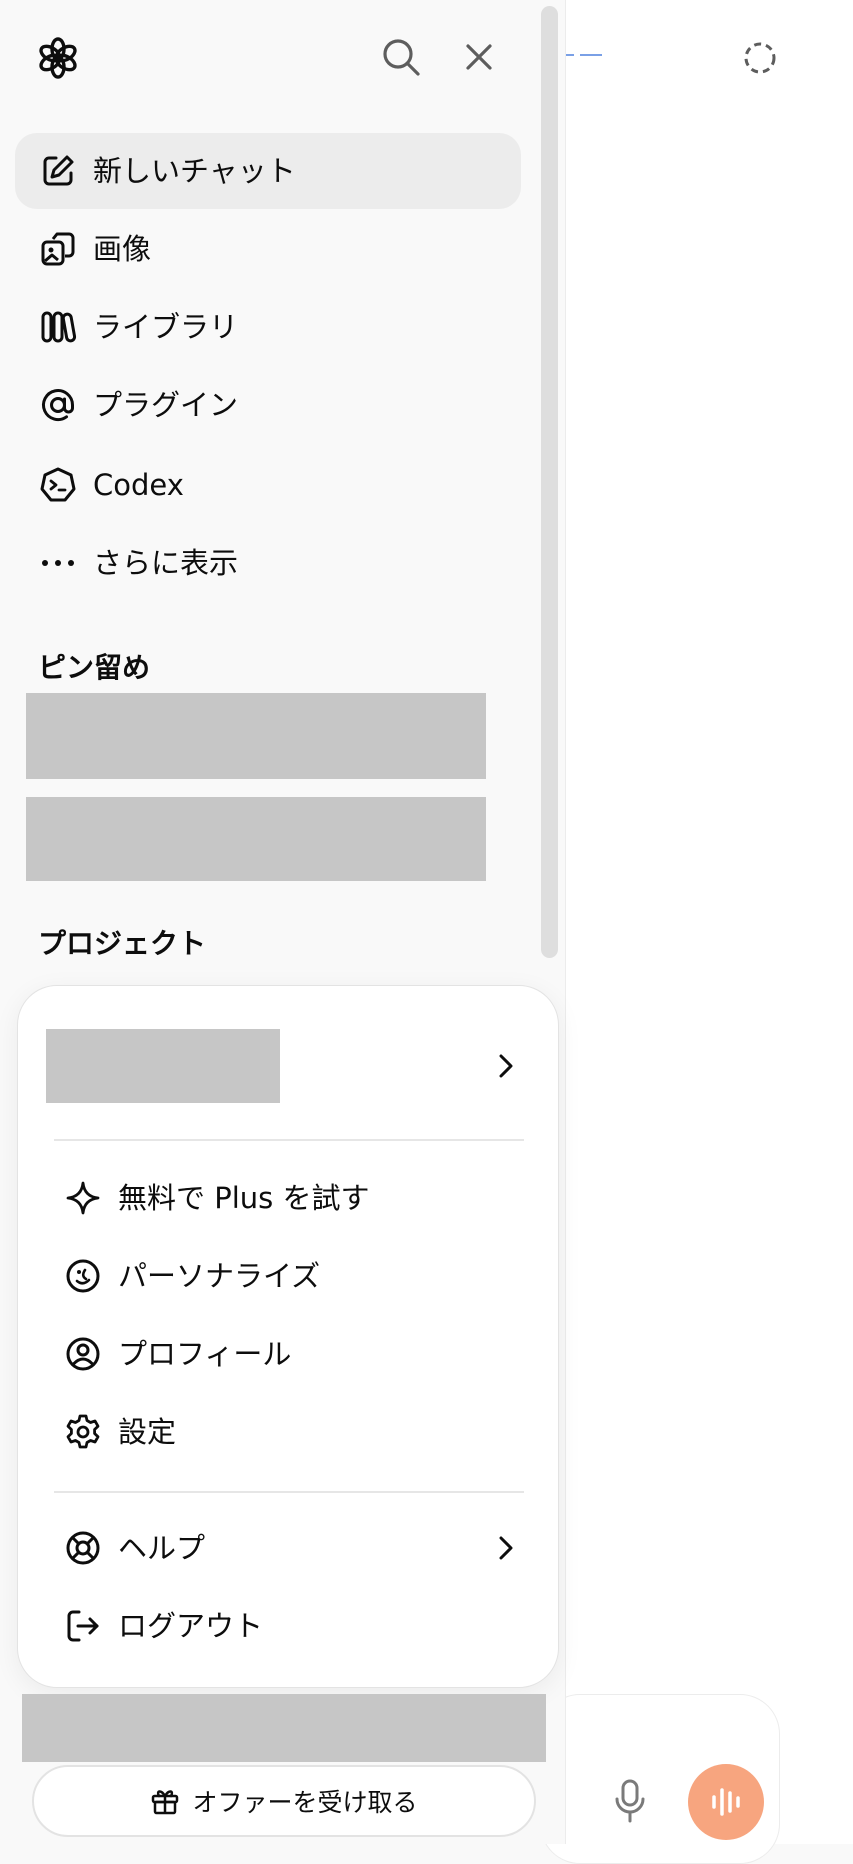 The width and height of the screenshot is (853, 1864). I want to click on search-icon, so click(401, 57).